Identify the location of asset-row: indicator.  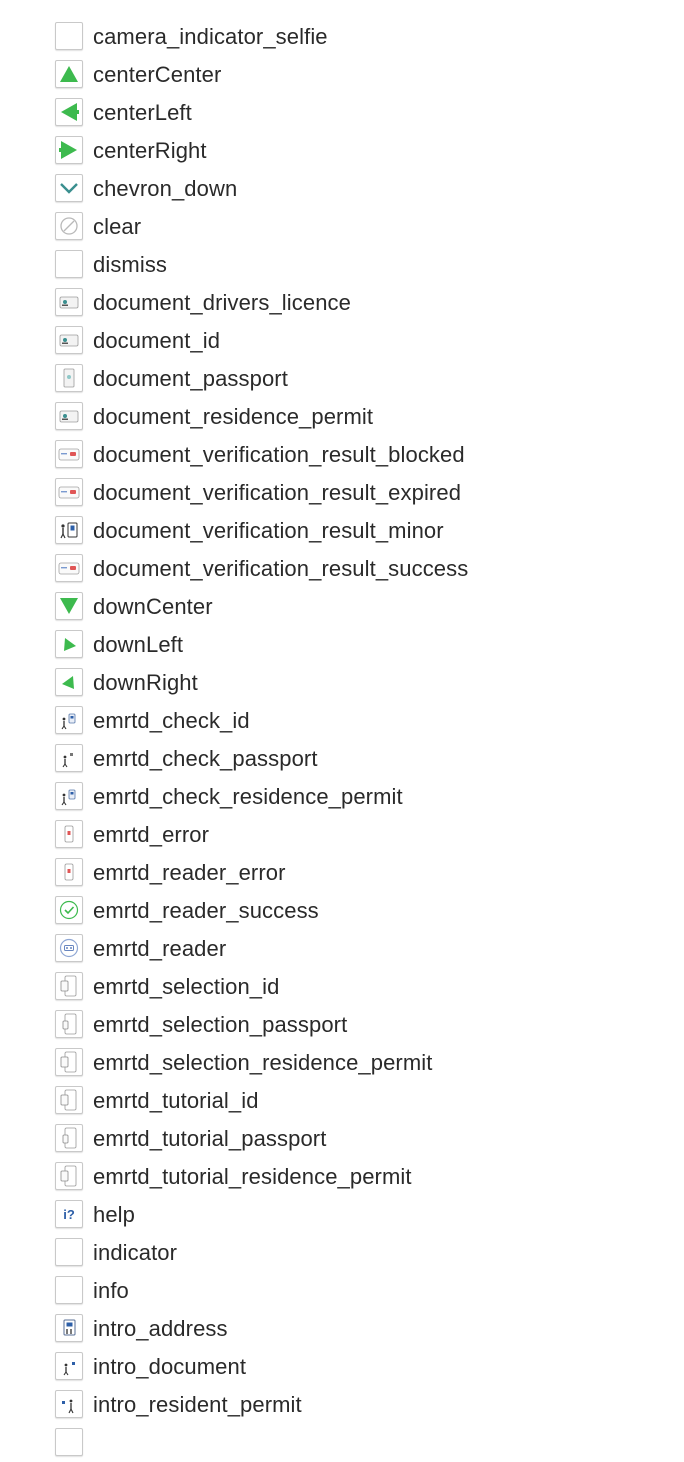
(342, 1253).